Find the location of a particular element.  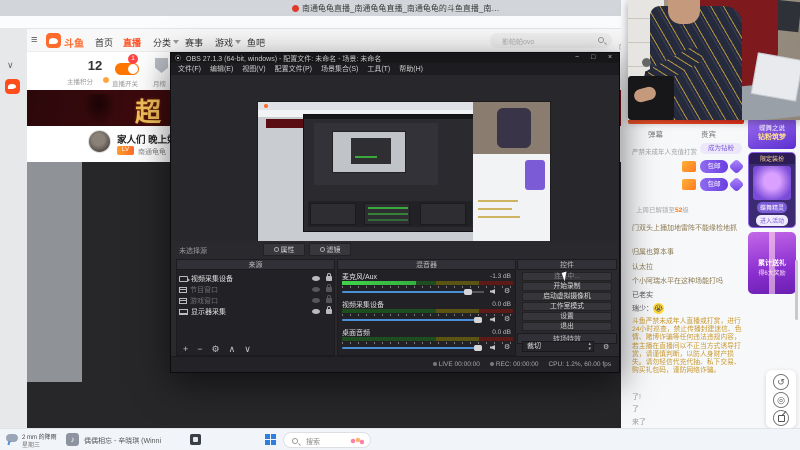

exit-button: 退出 is located at coordinates (567, 326).